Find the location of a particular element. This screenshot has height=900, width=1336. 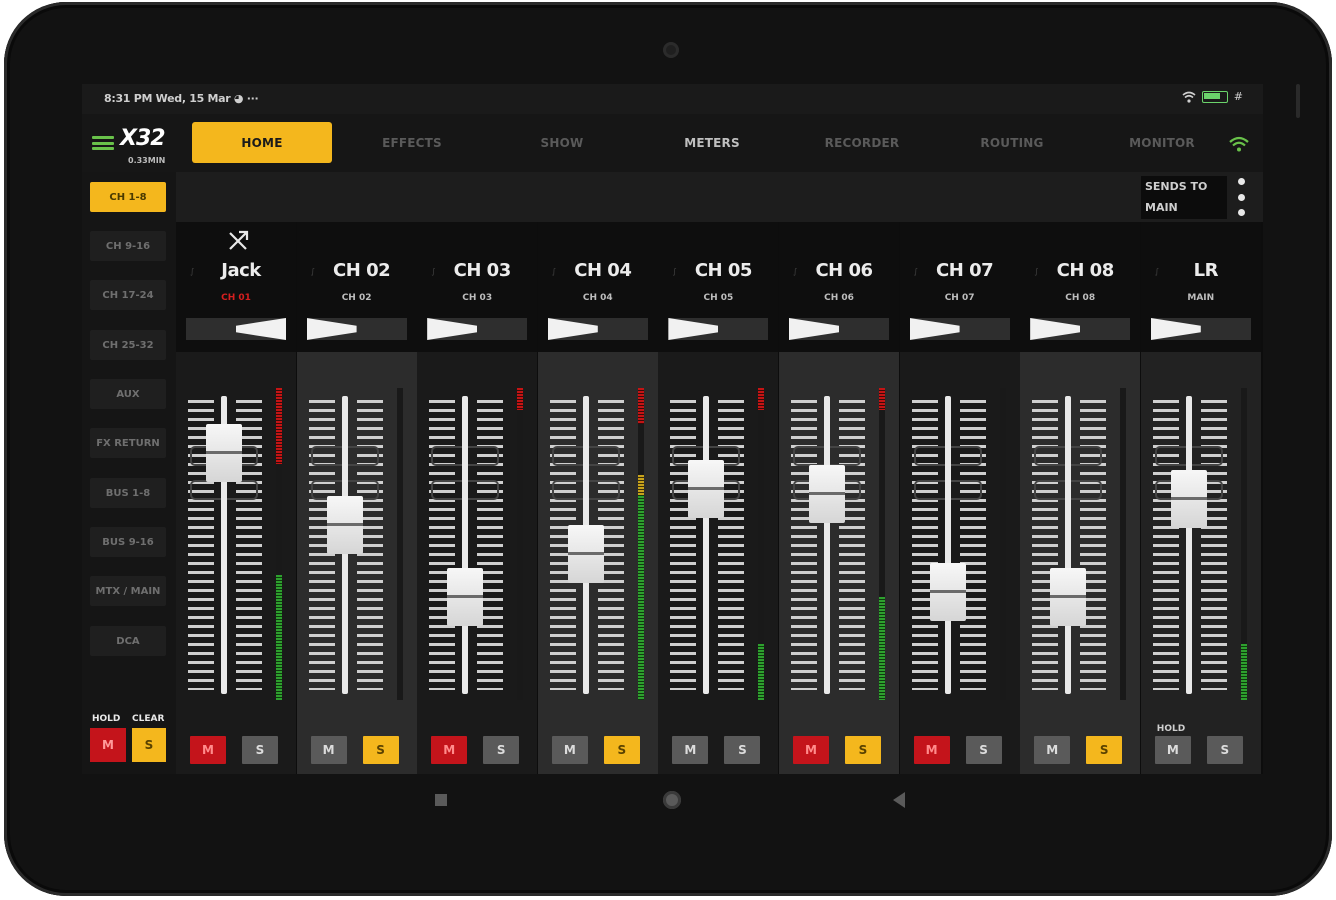

recent-apps-icon is located at coordinates (441, 800).